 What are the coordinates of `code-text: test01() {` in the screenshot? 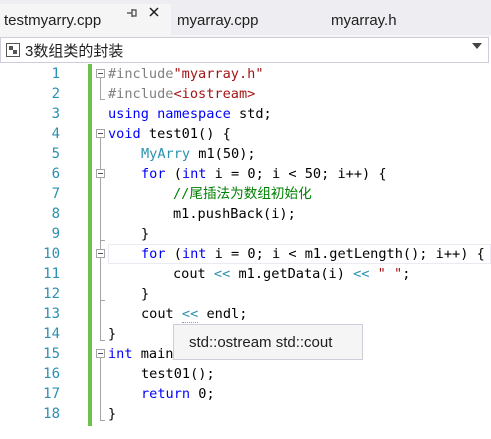 It's located at (185, 134).